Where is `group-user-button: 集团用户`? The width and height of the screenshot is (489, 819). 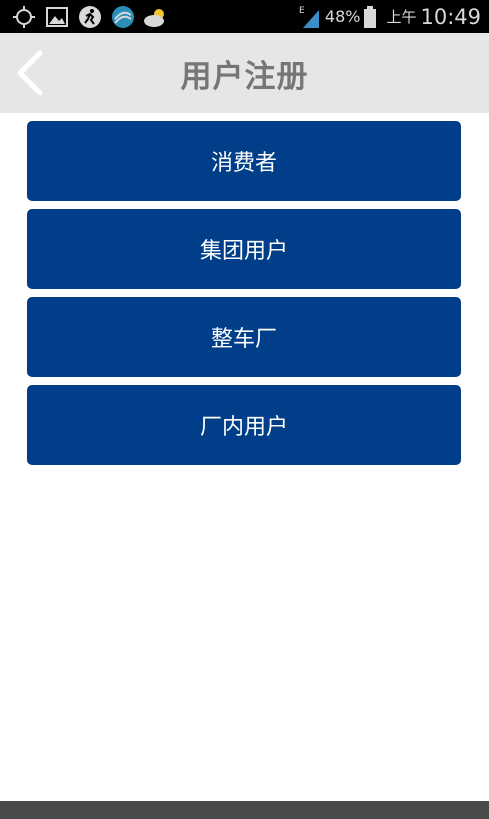
group-user-button: 集团用户 is located at coordinates (244, 249).